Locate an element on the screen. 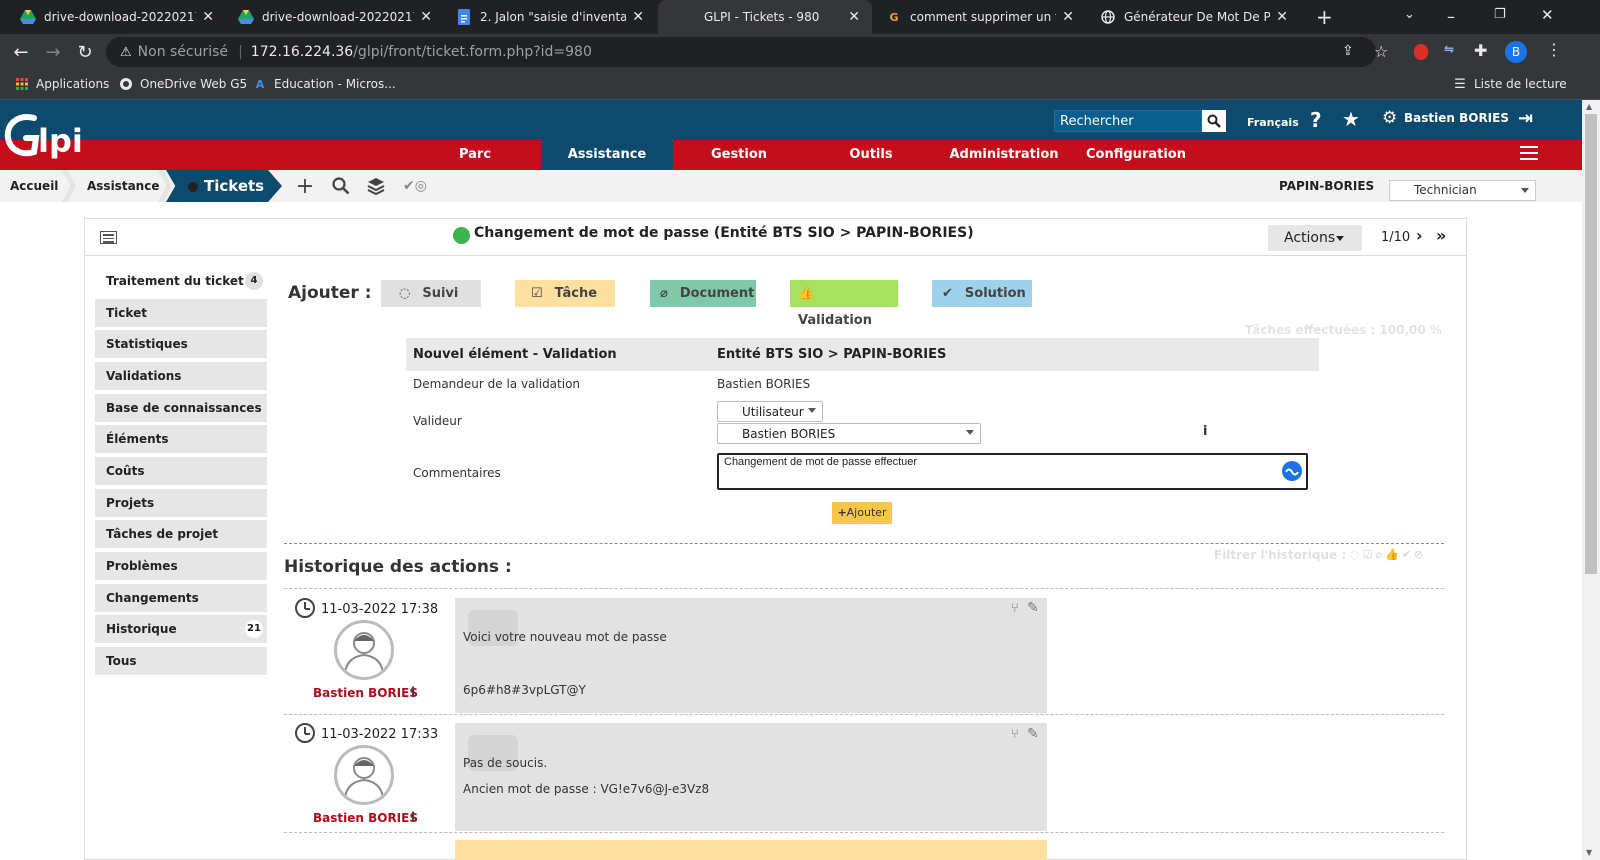 This screenshot has height=860, width=1600. browser-tab: Générateur De Mot De Passe ✕ is located at coordinates (1194, 17).